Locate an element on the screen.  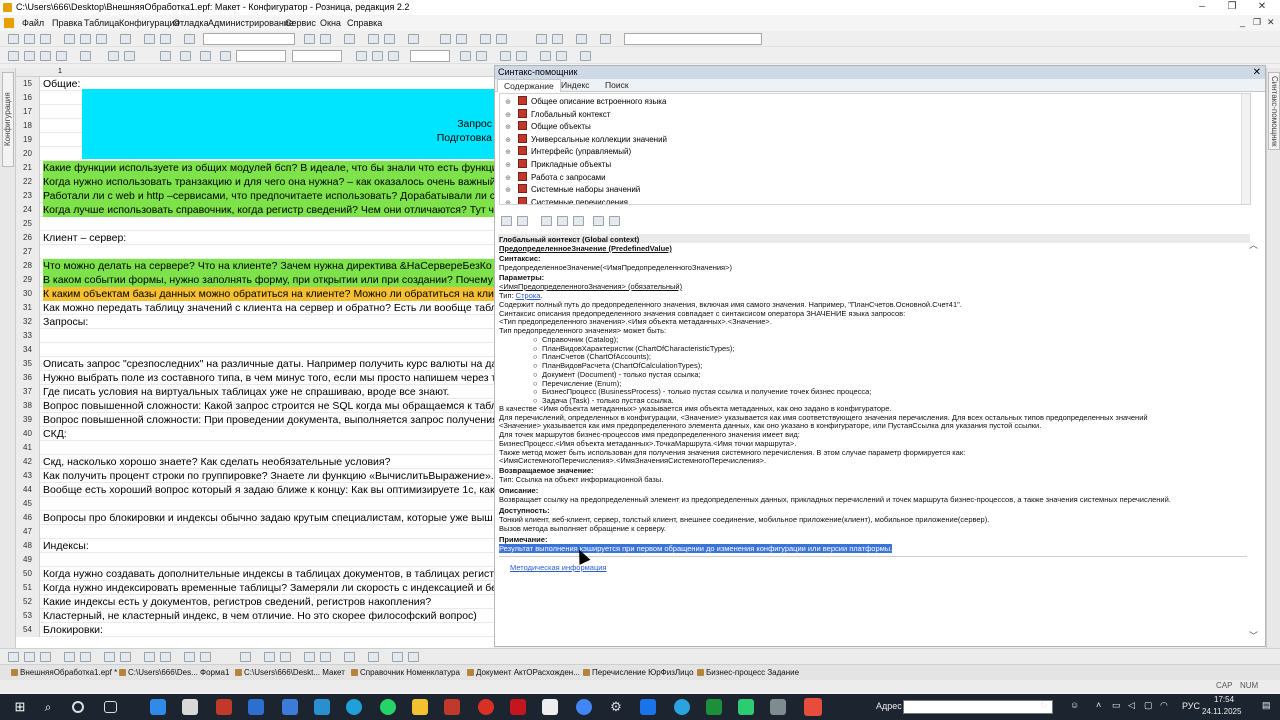
find-next-icon is located at coordinates (325, 39).